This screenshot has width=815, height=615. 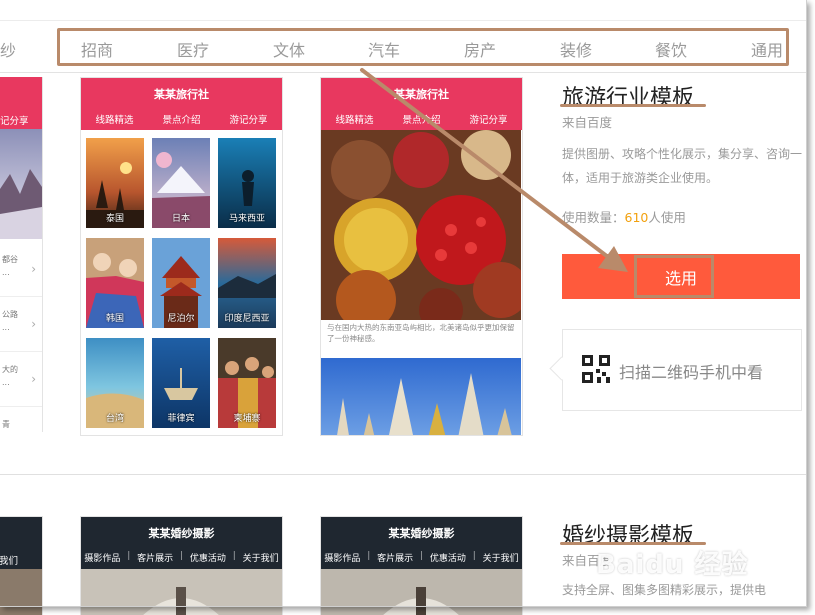 I want to click on destination-tile: 台湾, so click(x=115, y=383).